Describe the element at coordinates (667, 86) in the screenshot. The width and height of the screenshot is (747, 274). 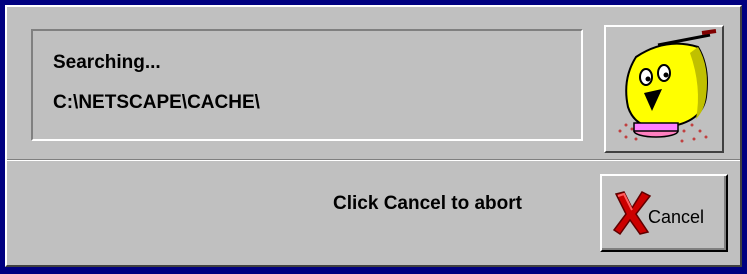
I see `smiling-cleaner-mascot-icon` at that location.